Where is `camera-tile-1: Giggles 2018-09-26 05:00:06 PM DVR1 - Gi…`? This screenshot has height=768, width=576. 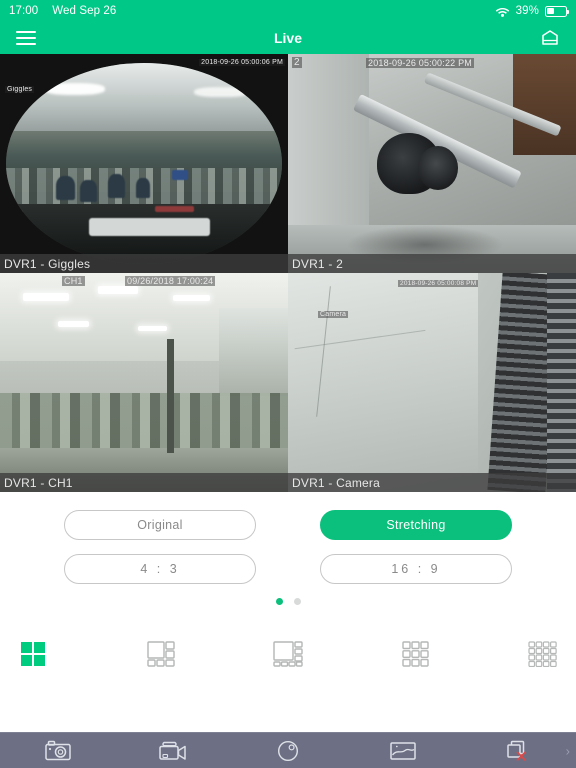 camera-tile-1: Giggles 2018-09-26 05:00:06 PM DVR1 - Gi… is located at coordinates (144, 163).